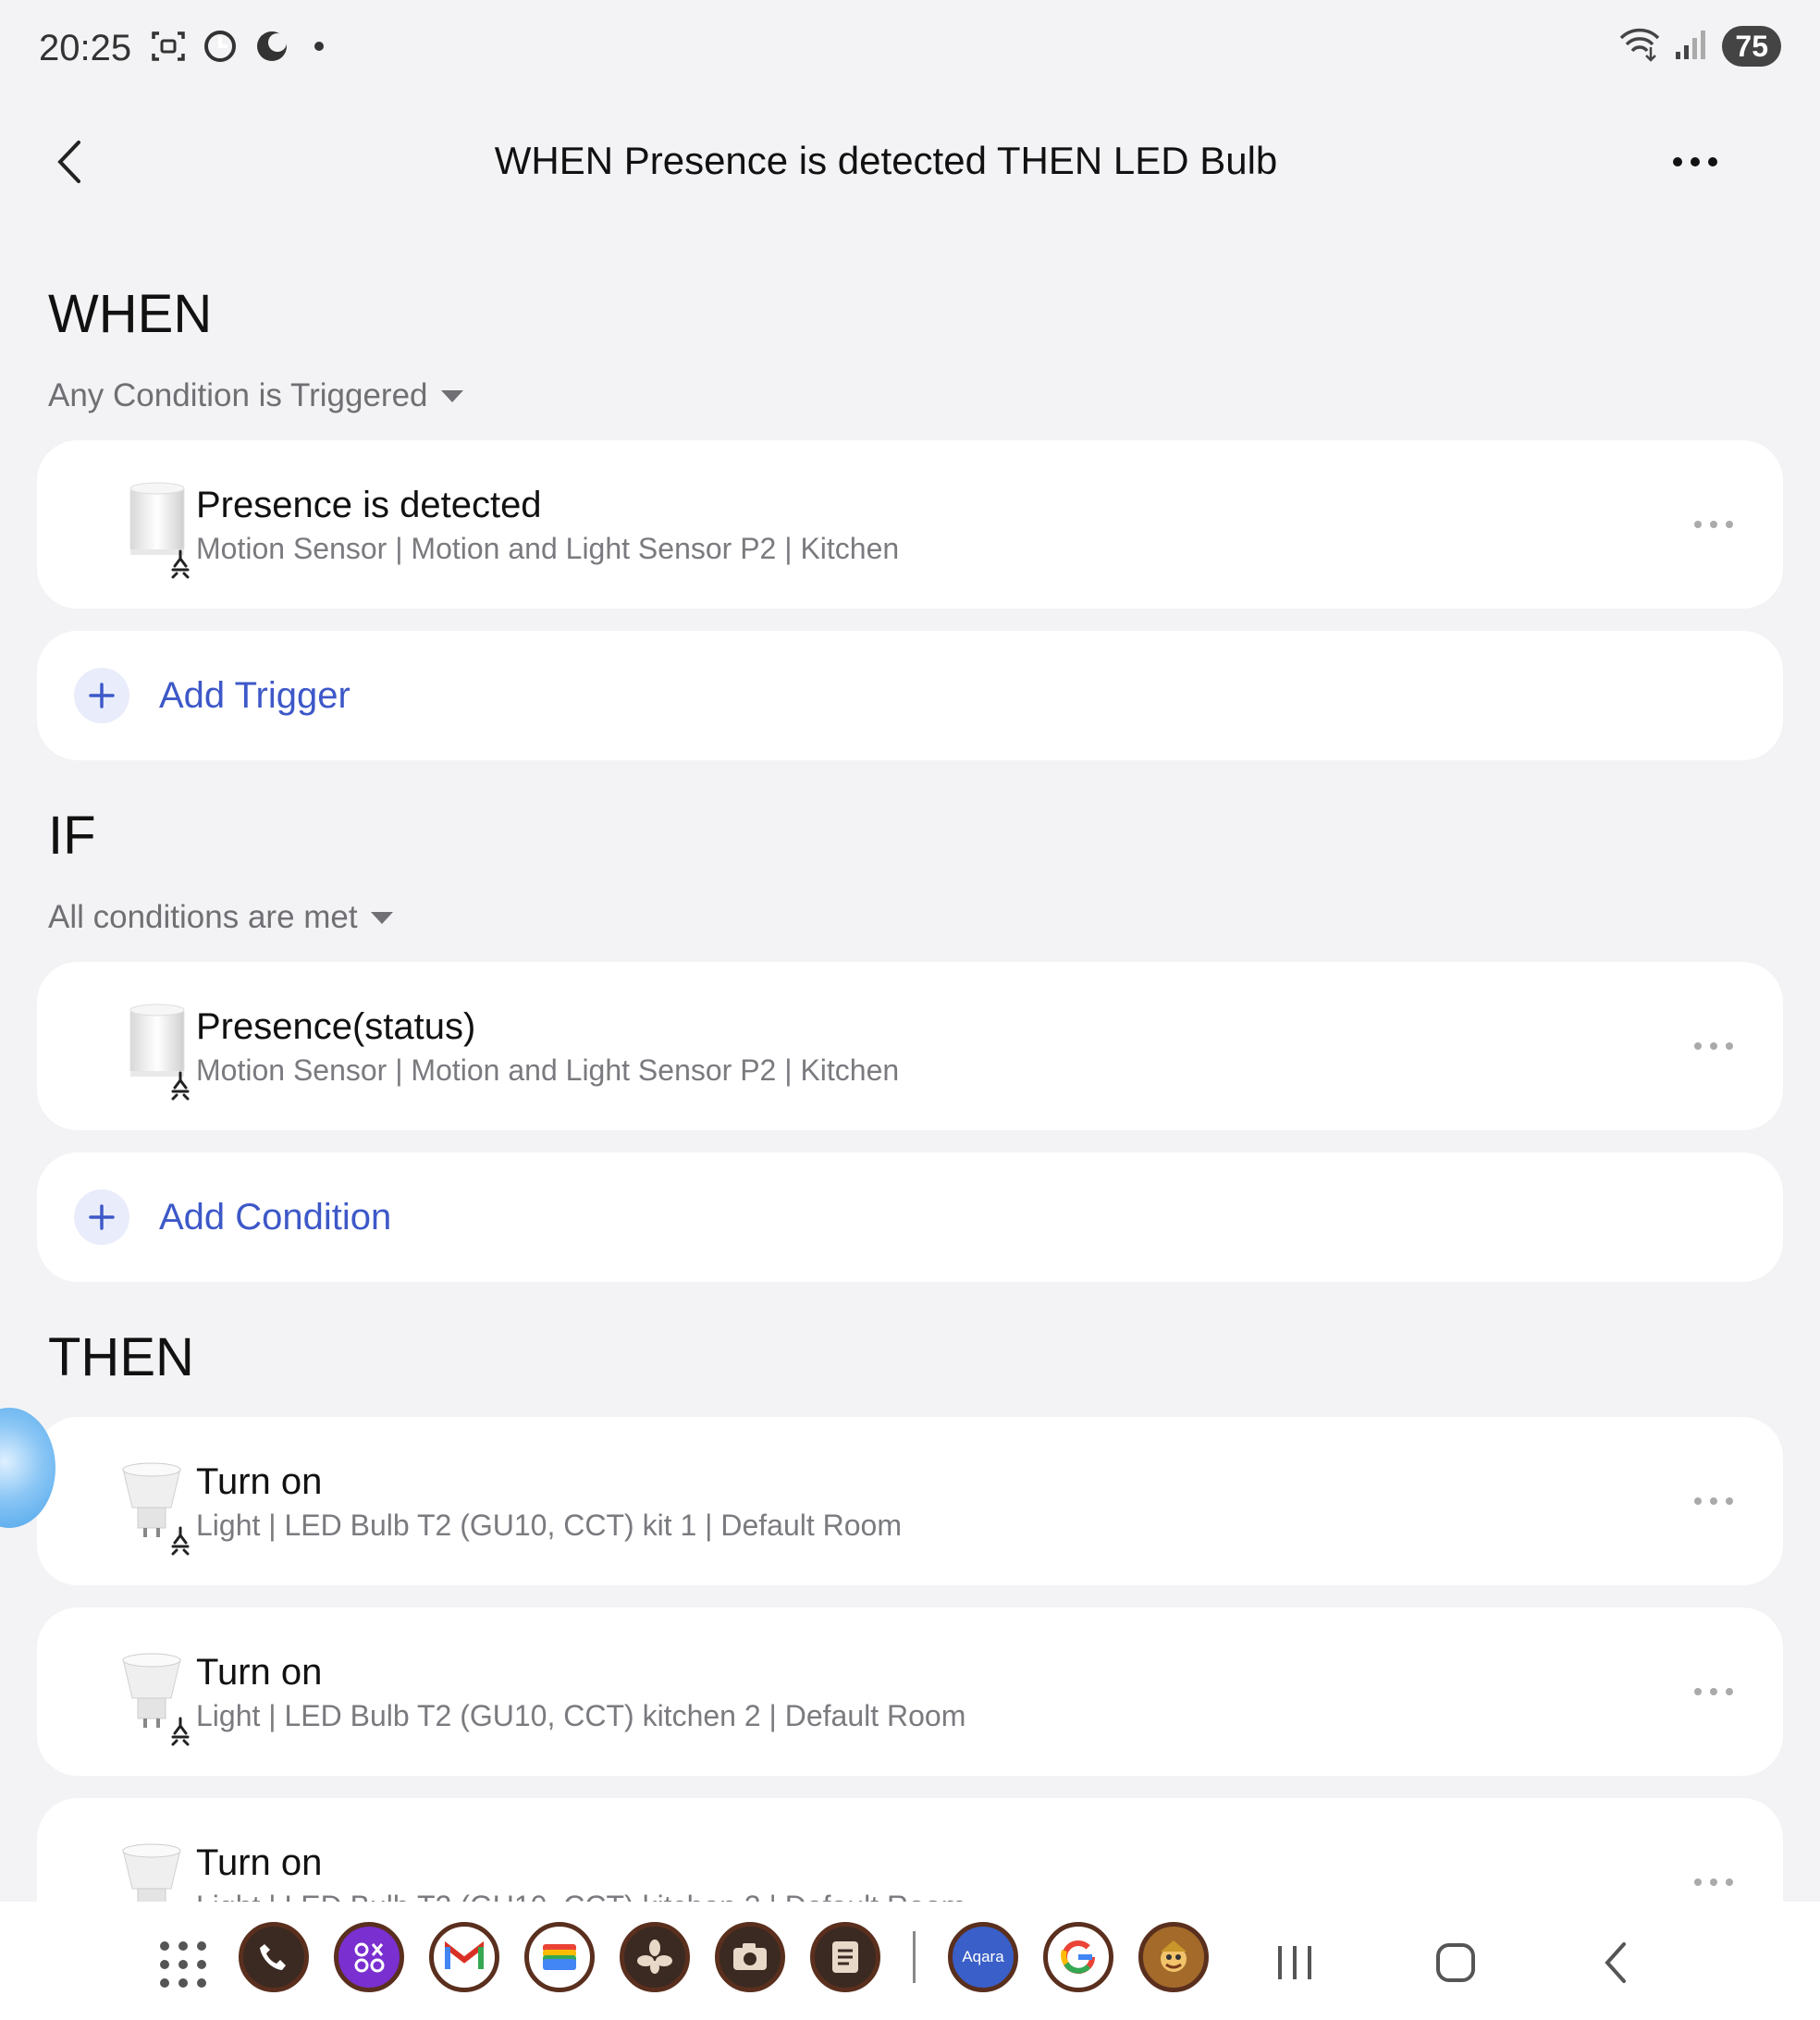 The image size is (1820, 2020). I want to click on phone-app-icon, so click(274, 1957).